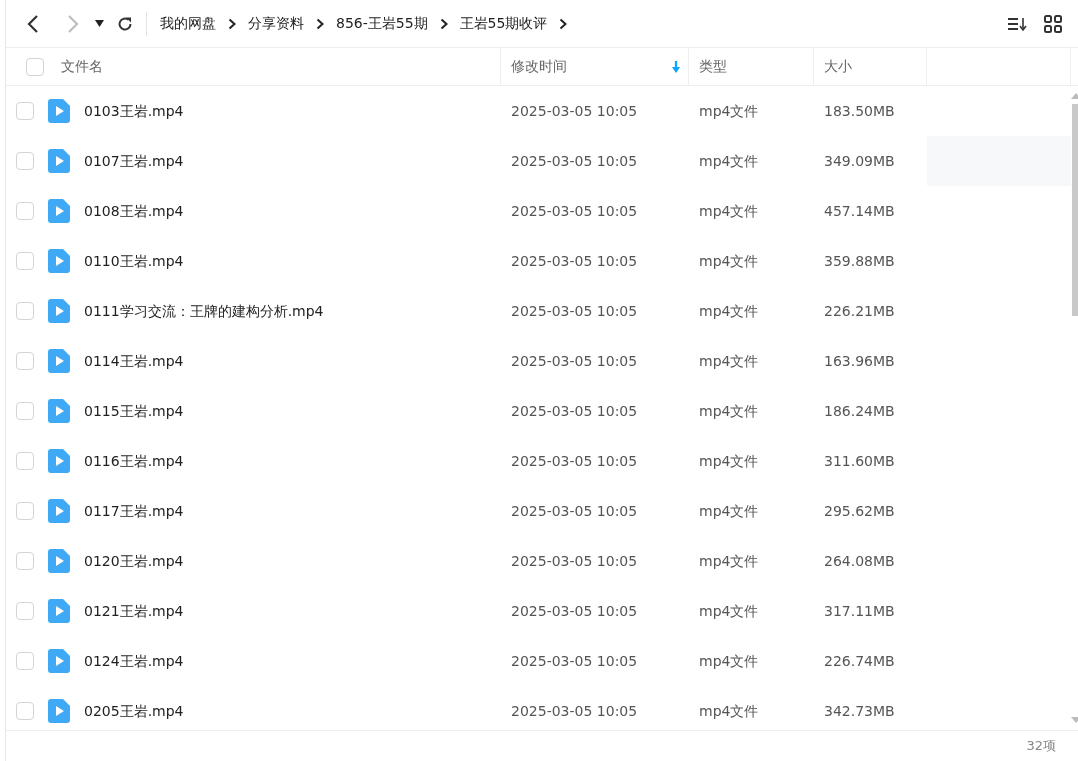 This screenshot has width=1078, height=761. Describe the element at coordinates (859, 611) in the screenshot. I see `file-size: 317.11MB` at that location.